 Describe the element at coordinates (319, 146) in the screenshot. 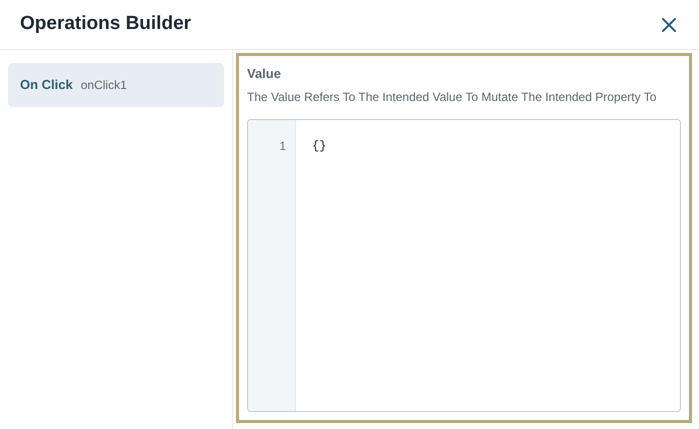

I see `code-line: {}` at that location.